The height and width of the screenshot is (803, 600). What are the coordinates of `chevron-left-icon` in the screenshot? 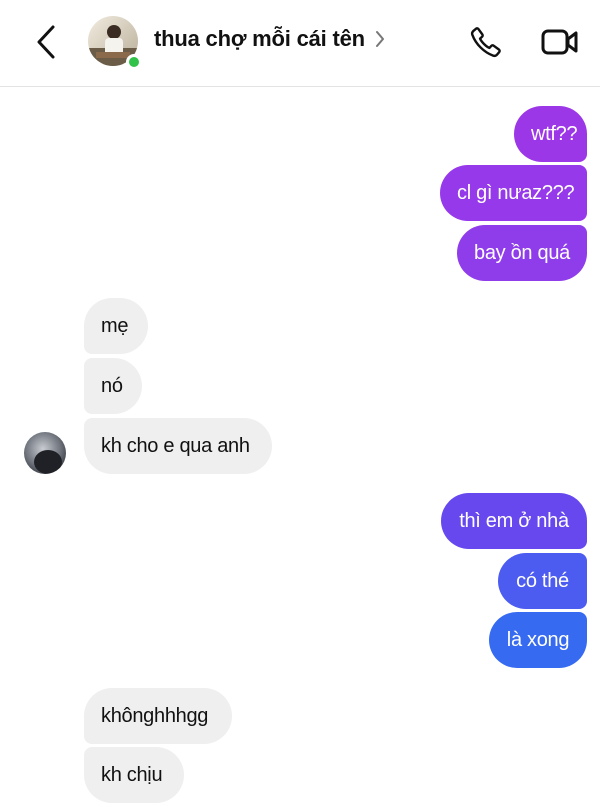 It's located at (46, 44).